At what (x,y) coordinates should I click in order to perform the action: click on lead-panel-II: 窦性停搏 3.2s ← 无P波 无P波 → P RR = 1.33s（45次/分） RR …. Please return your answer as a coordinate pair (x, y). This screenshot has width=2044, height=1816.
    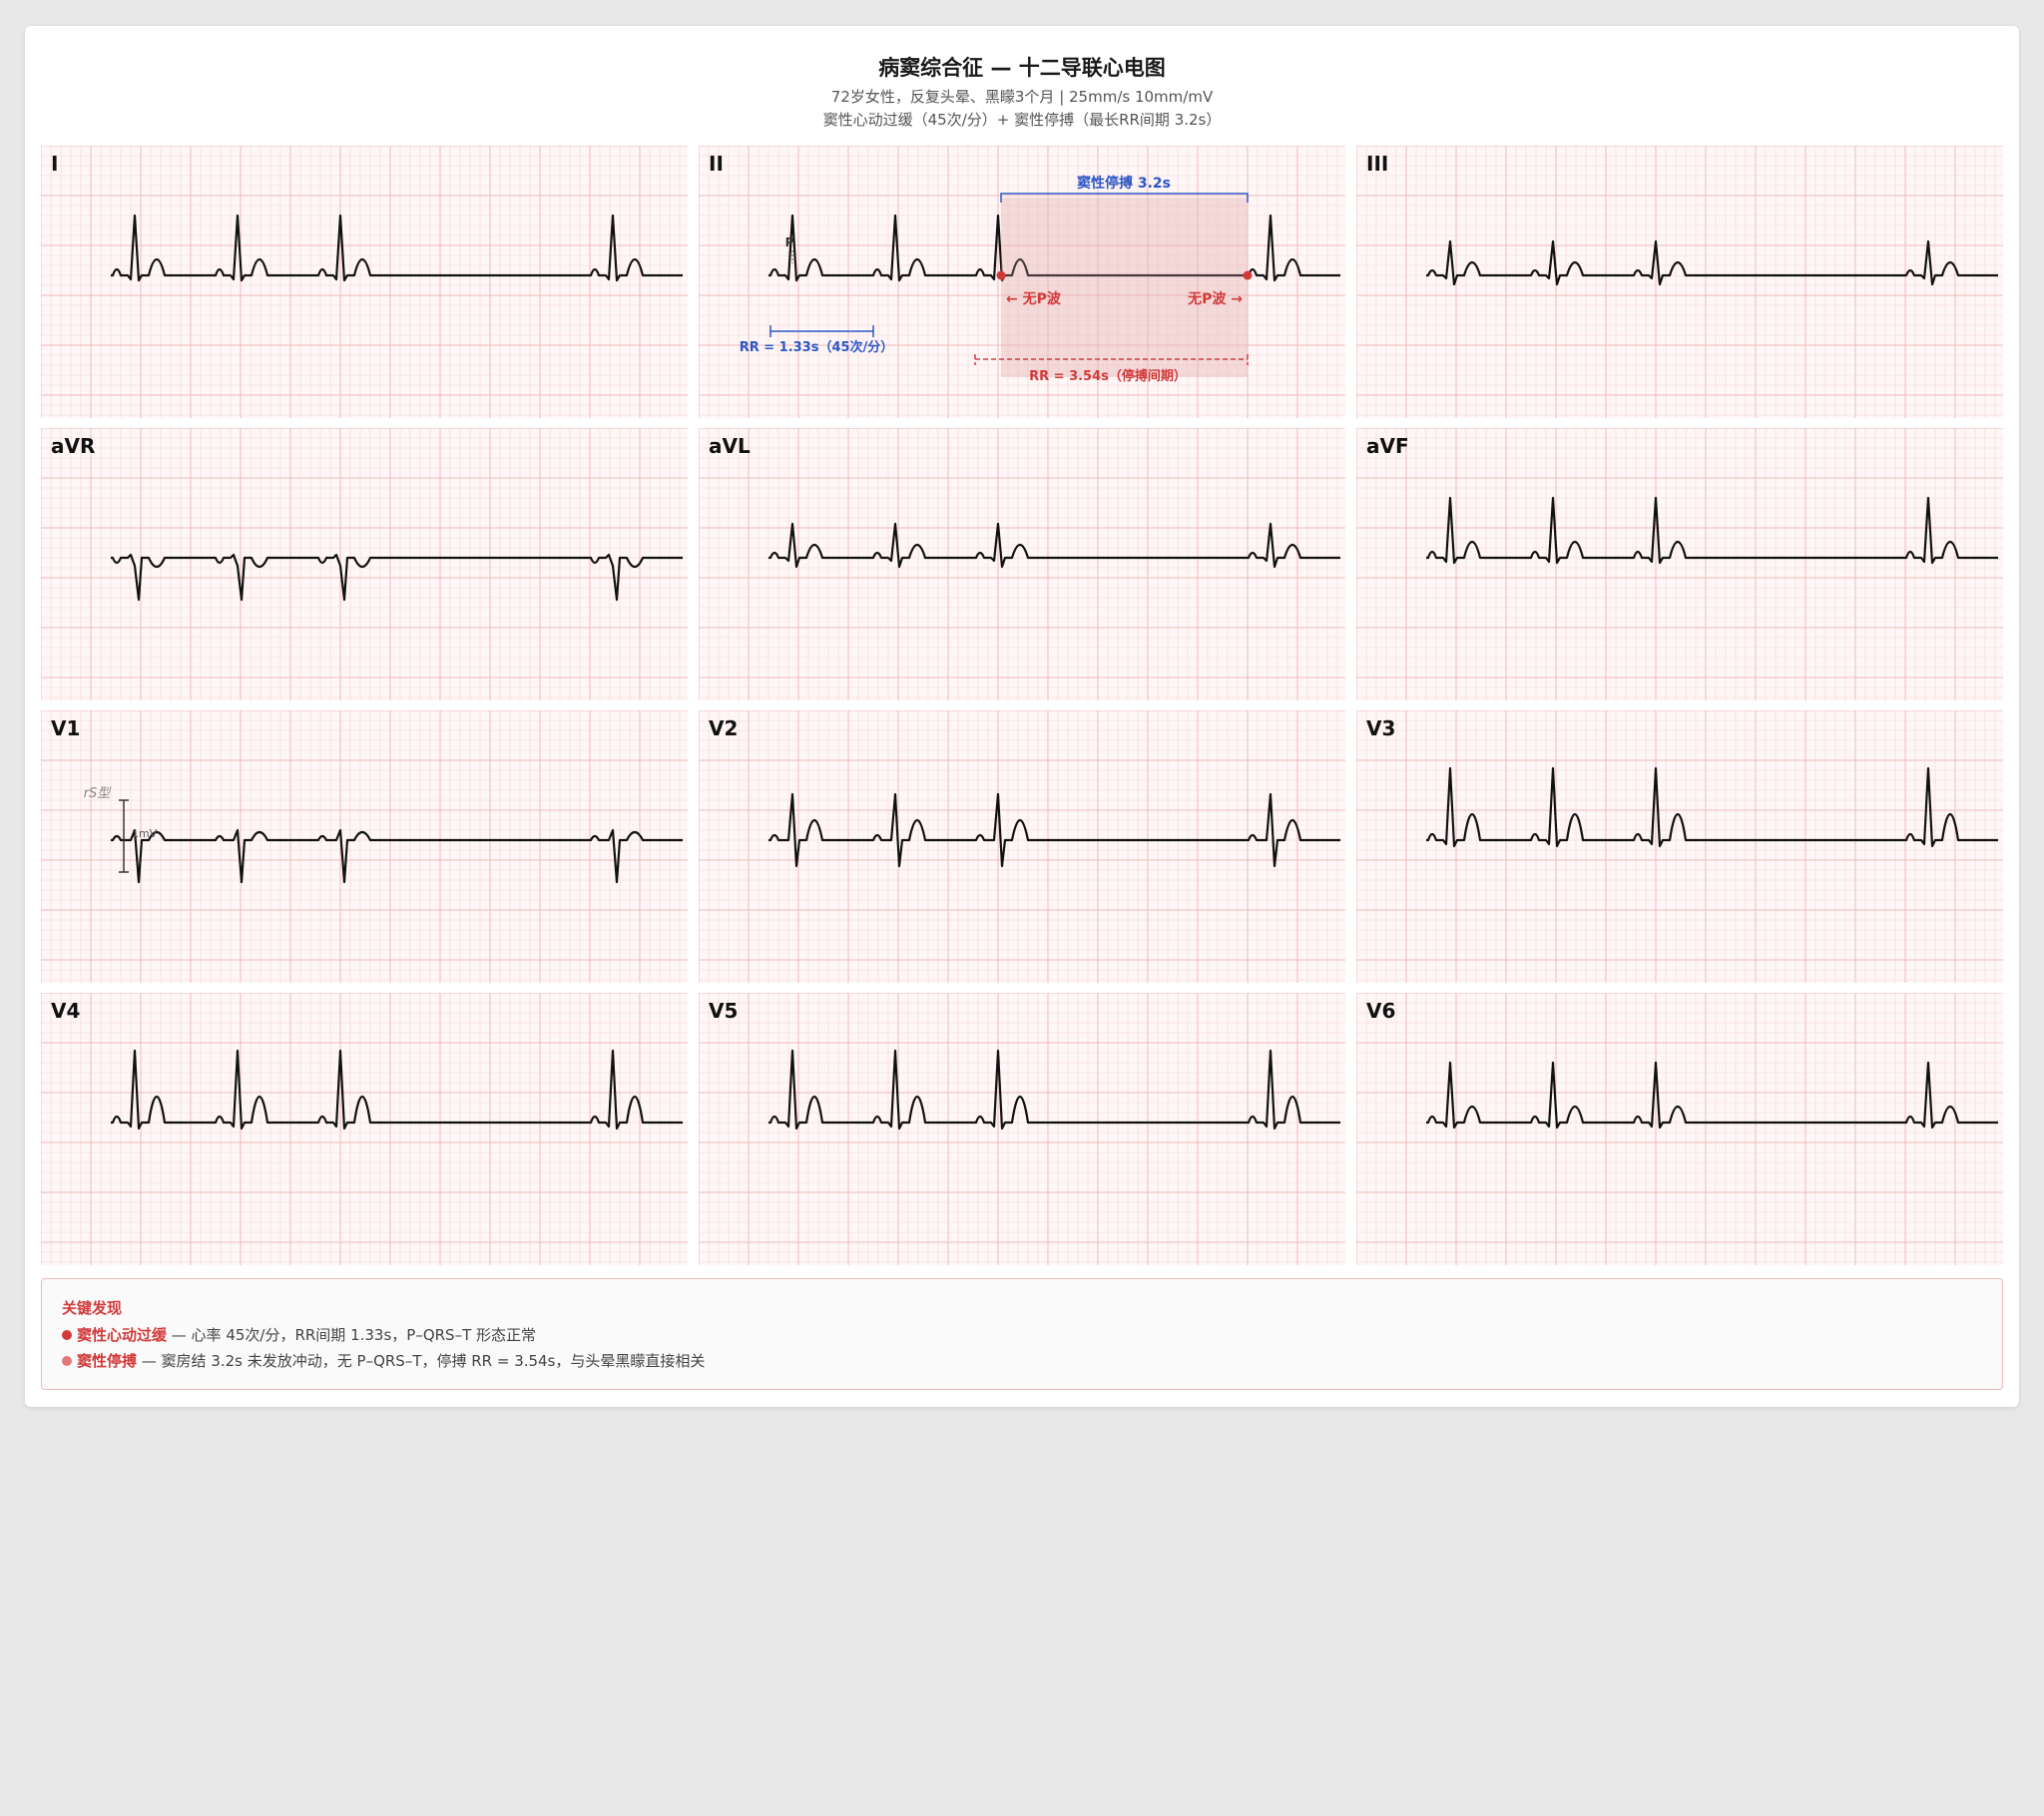
    Looking at the image, I should click on (1022, 282).